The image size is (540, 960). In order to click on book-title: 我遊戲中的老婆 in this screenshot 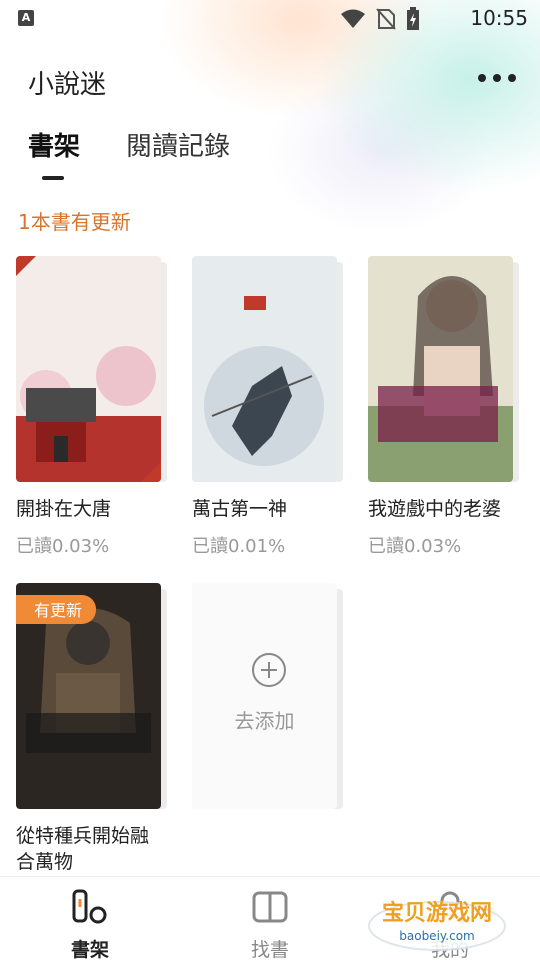, I will do `click(435, 509)`.